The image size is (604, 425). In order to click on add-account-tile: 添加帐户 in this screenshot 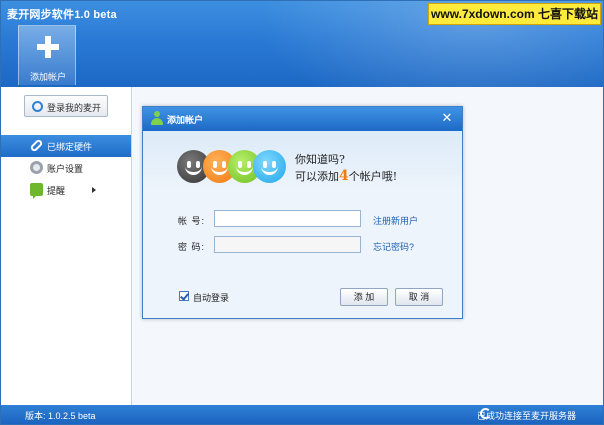, I will do `click(47, 55)`.